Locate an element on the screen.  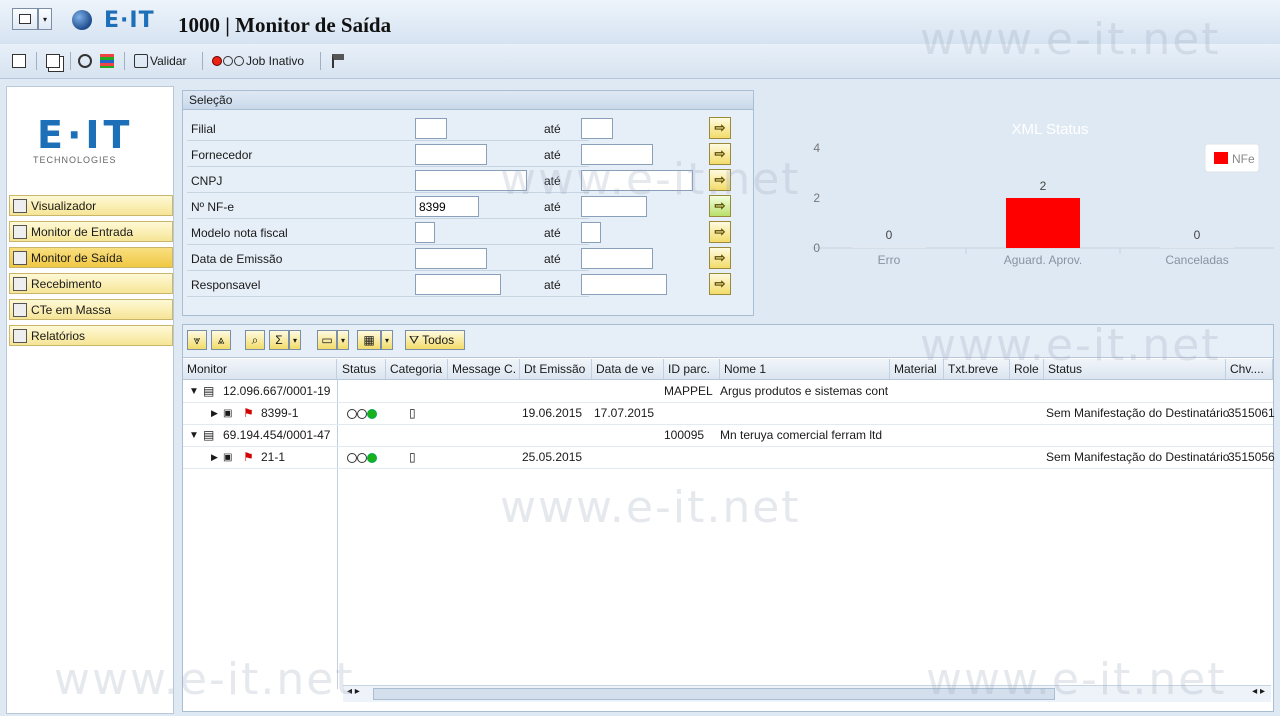
columns-button is located at coordinates (107, 61).